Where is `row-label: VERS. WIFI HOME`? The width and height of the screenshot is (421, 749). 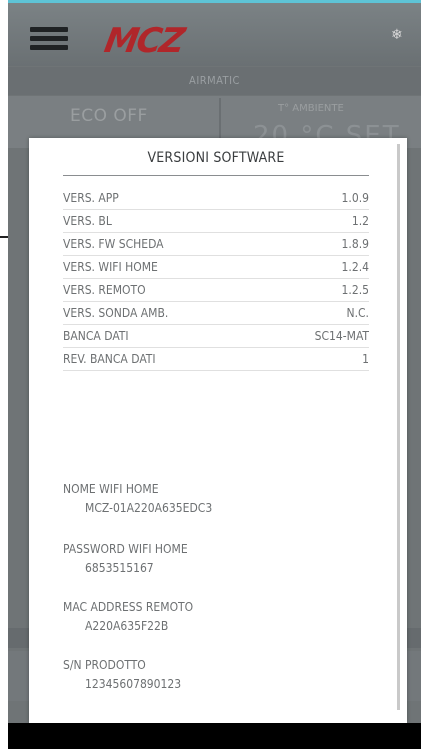
row-label: VERS. WIFI HOME is located at coordinates (110, 267).